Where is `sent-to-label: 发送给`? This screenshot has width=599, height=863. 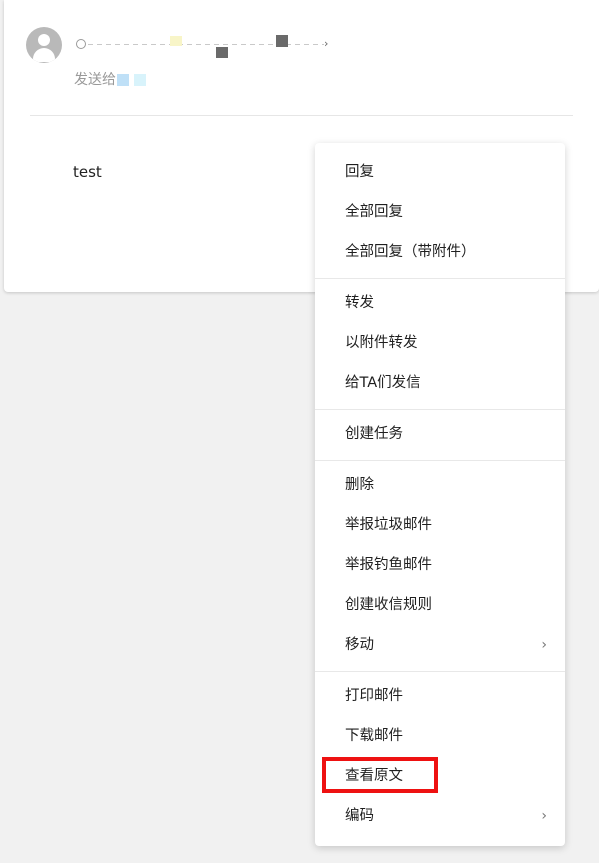 sent-to-label: 发送给 is located at coordinates (95, 80).